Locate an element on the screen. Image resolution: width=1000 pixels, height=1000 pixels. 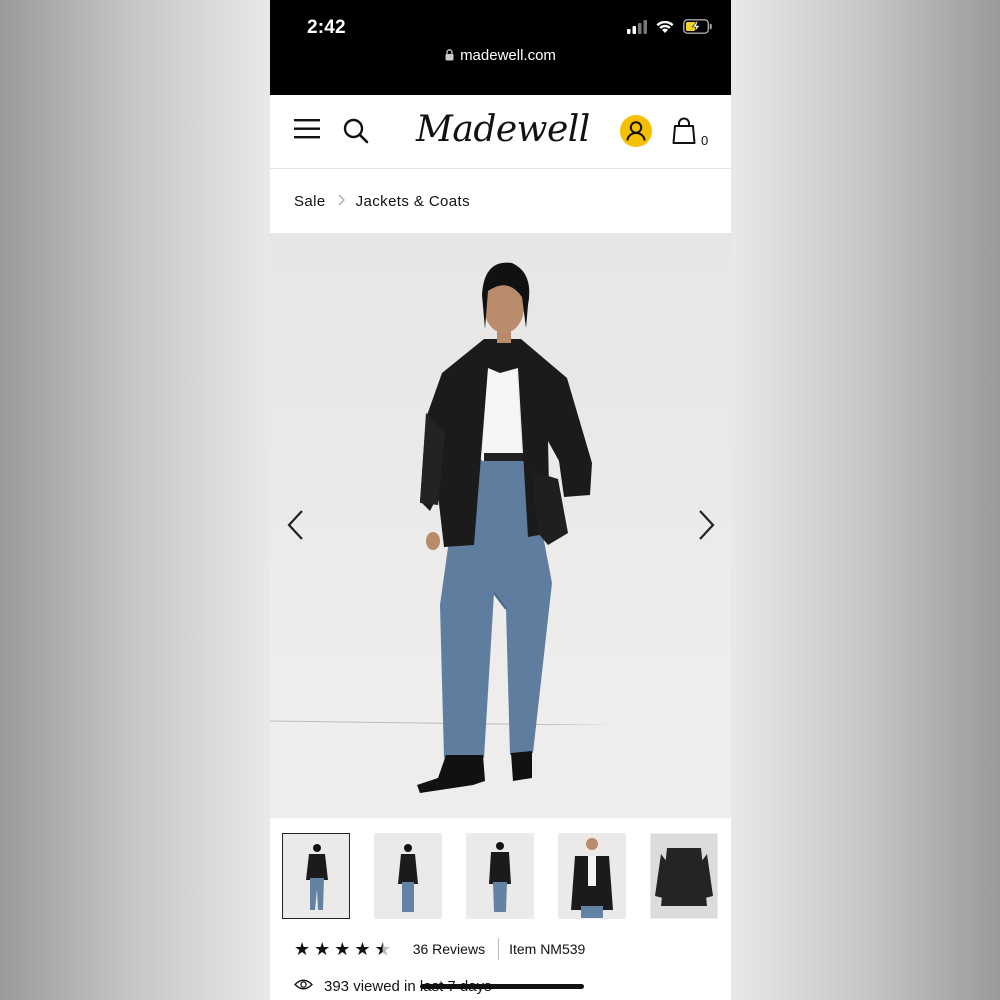
cellular-signal-icon is located at coordinates (637, 29).